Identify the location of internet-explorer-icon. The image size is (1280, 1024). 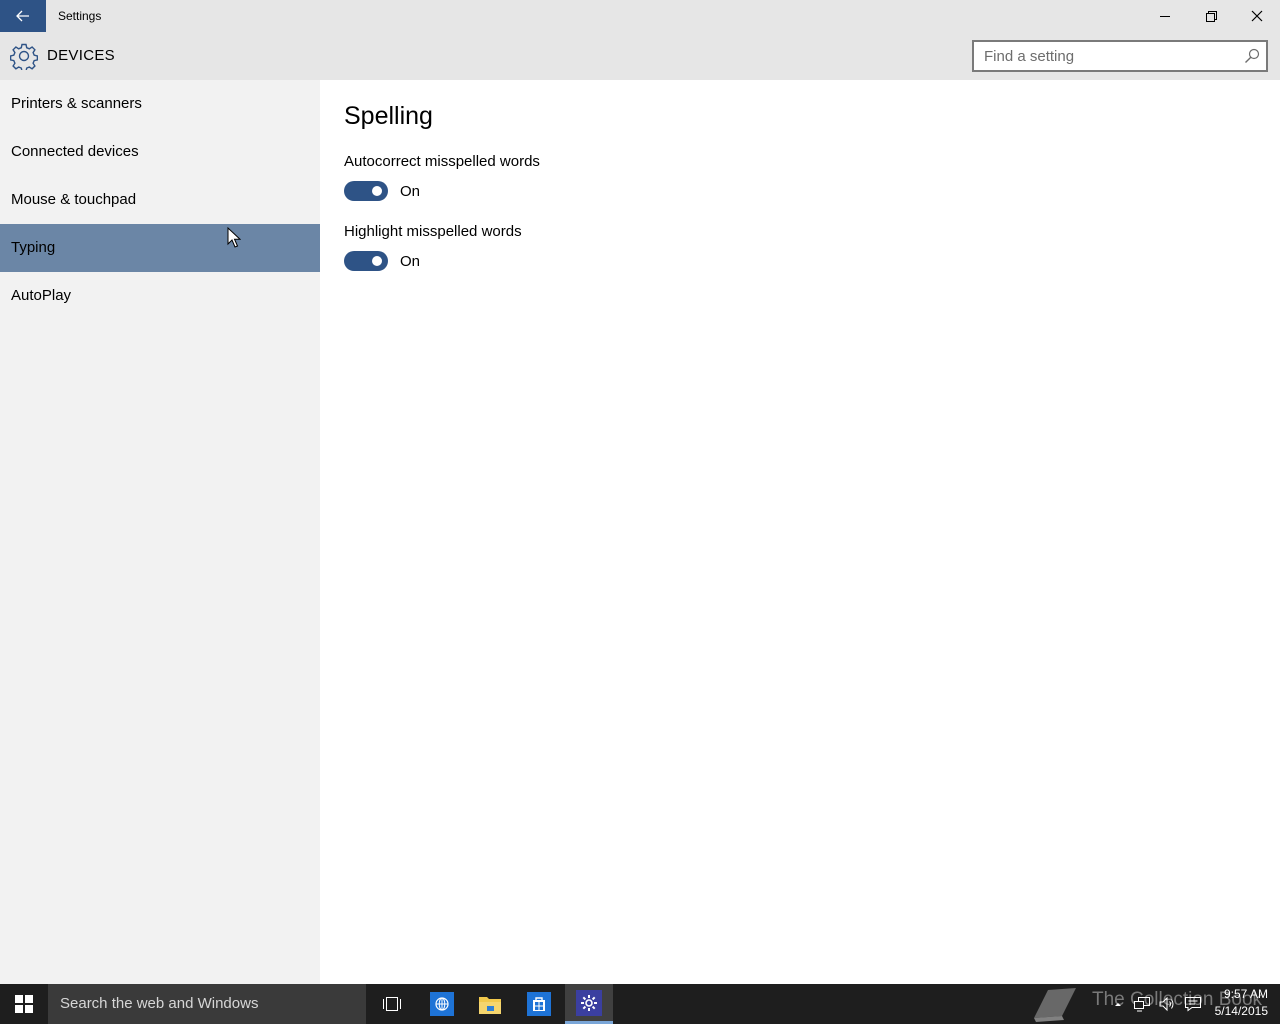
(442, 1004).